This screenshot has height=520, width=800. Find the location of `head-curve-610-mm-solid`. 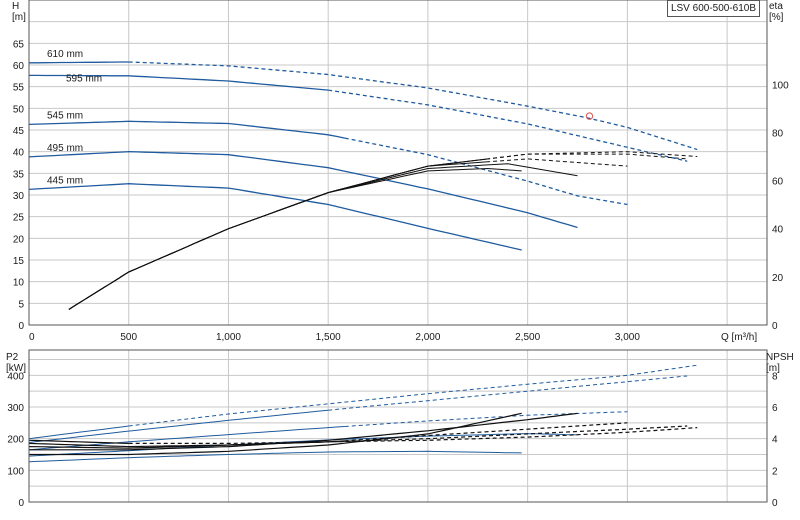

head-curve-610-mm-solid is located at coordinates (79, 62).